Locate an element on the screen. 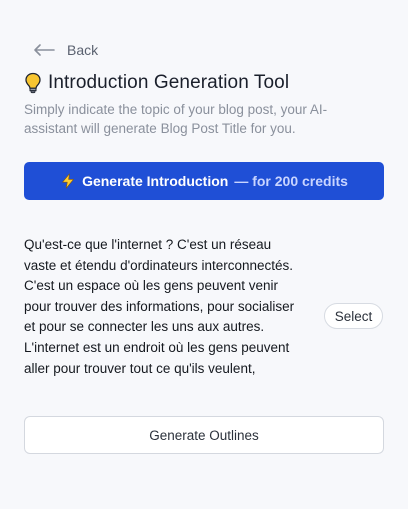 The image size is (408, 509). page-header: Introduction Generation Tool is located at coordinates (156, 83).